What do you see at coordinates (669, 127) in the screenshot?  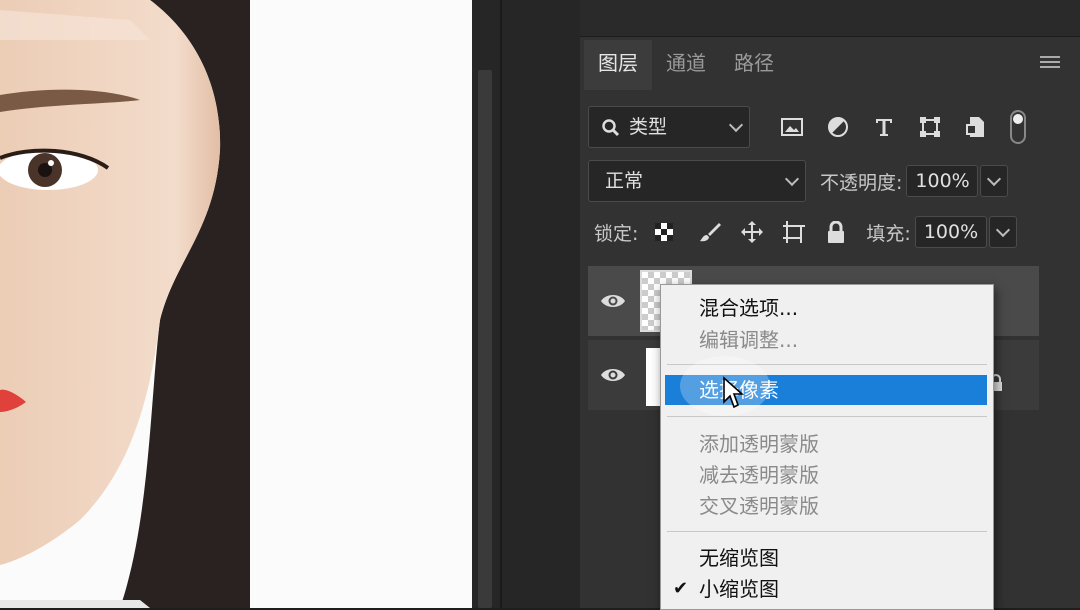 I see `filter-kind-select: 类型` at bounding box center [669, 127].